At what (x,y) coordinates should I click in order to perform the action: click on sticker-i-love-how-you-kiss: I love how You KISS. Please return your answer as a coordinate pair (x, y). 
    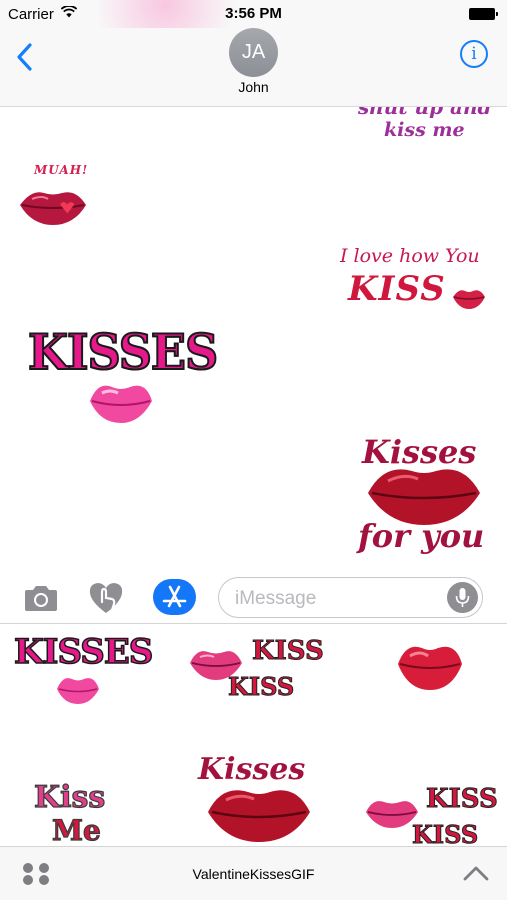
    Looking at the image, I should click on (416, 278).